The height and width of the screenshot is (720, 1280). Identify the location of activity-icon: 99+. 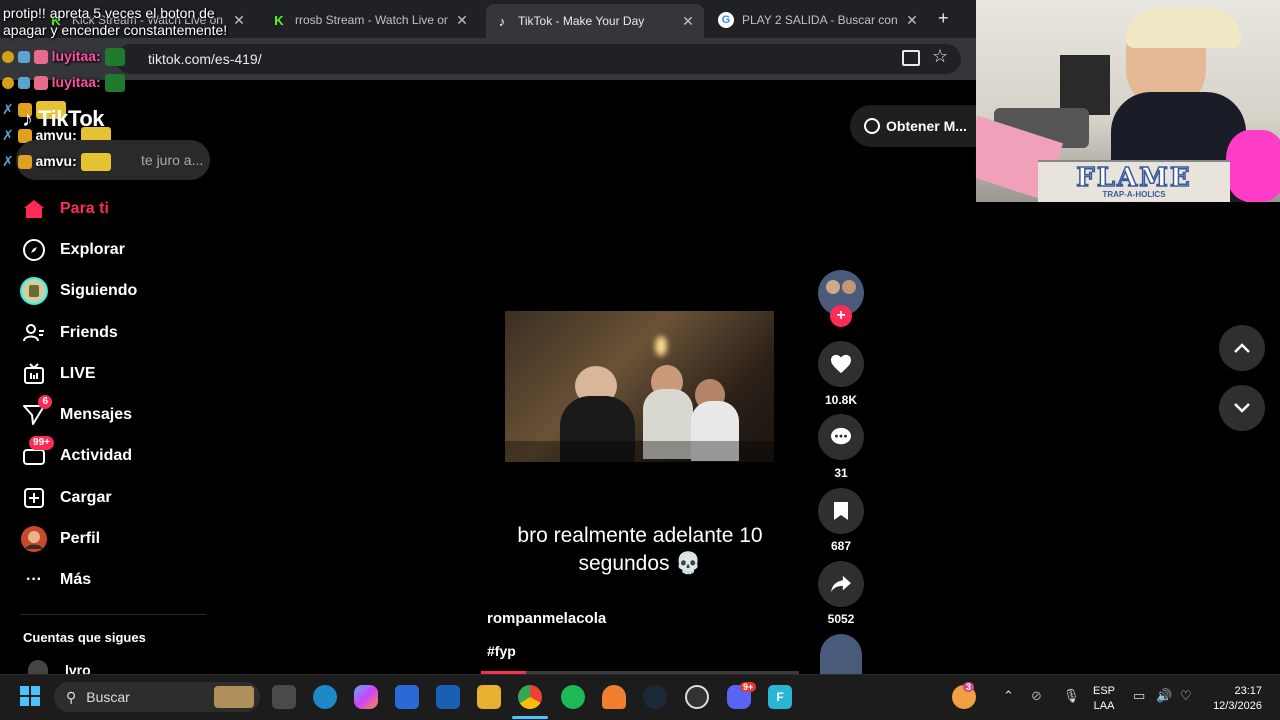
(37, 453).